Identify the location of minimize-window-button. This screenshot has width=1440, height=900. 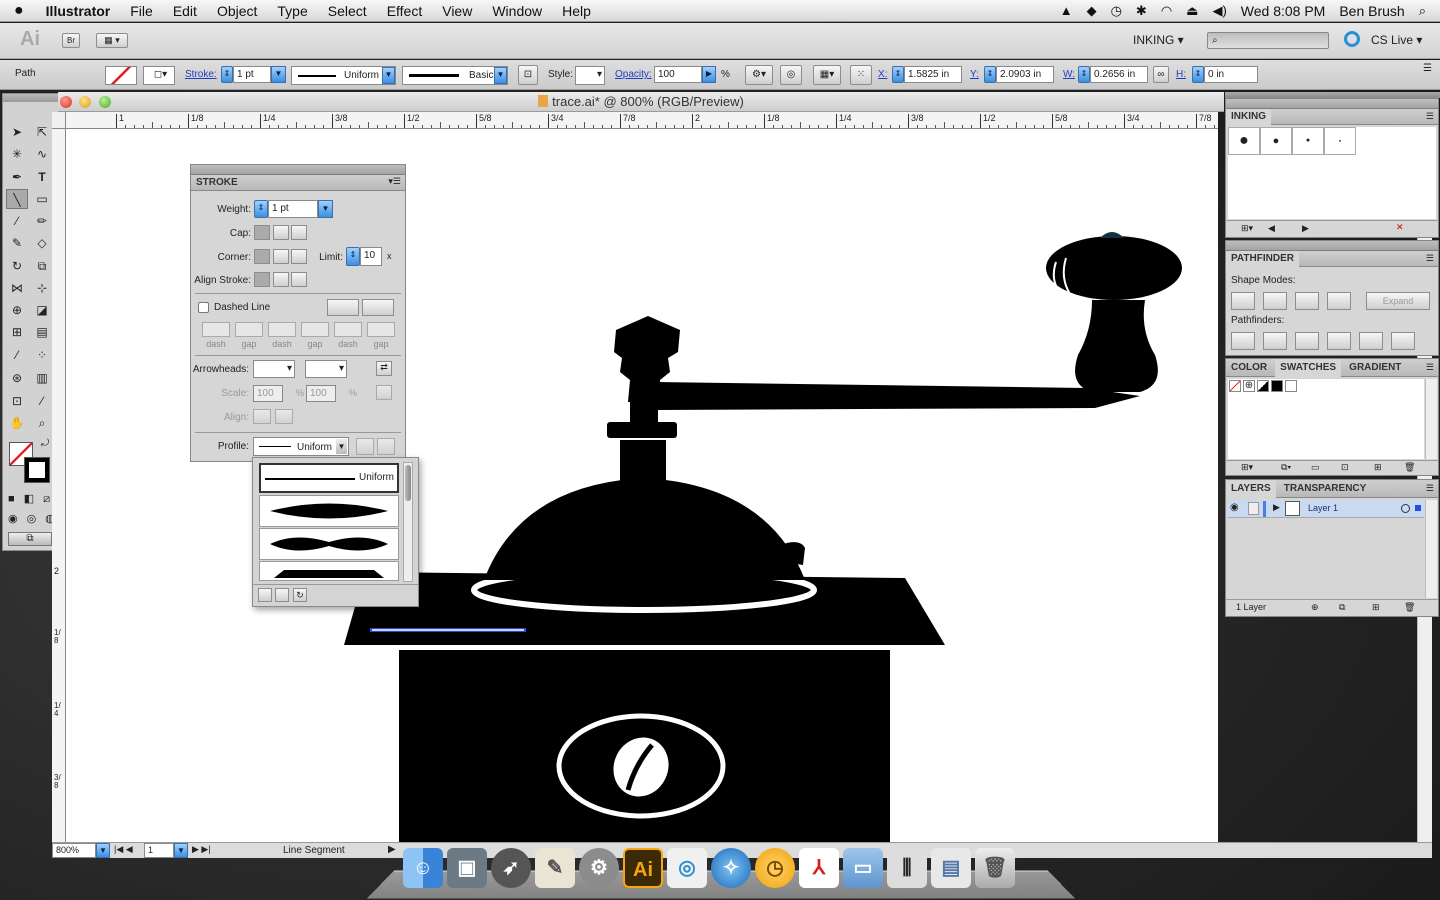
(85, 102).